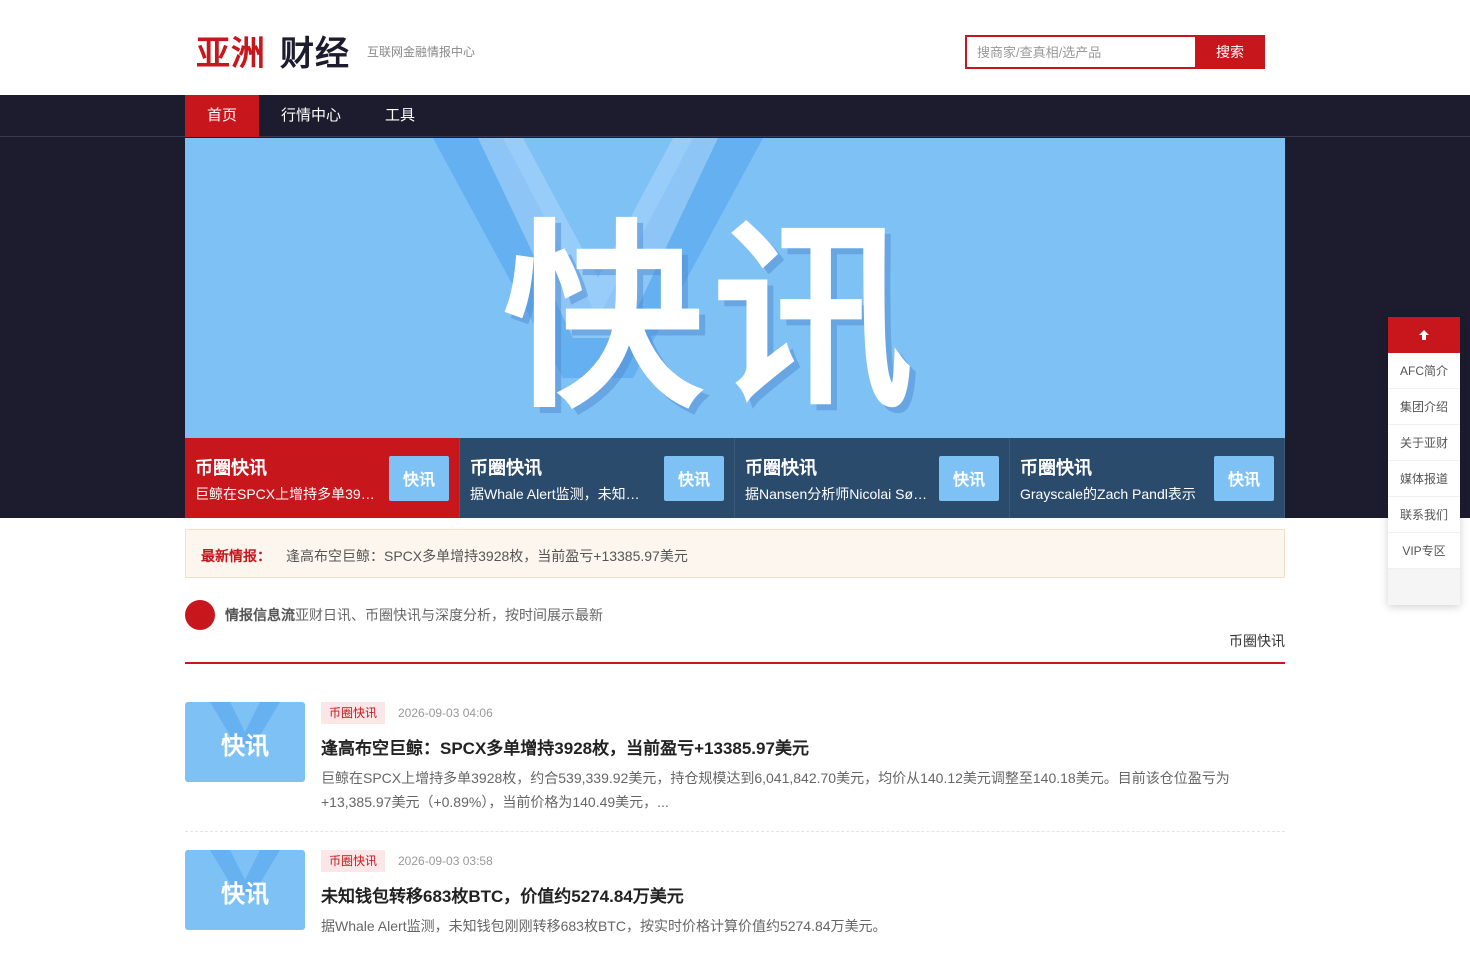  I want to click on hero-card-desc: 巨鲸在SPCX上增持多单3928枚，约合539,339.92美元, so click(286, 494).